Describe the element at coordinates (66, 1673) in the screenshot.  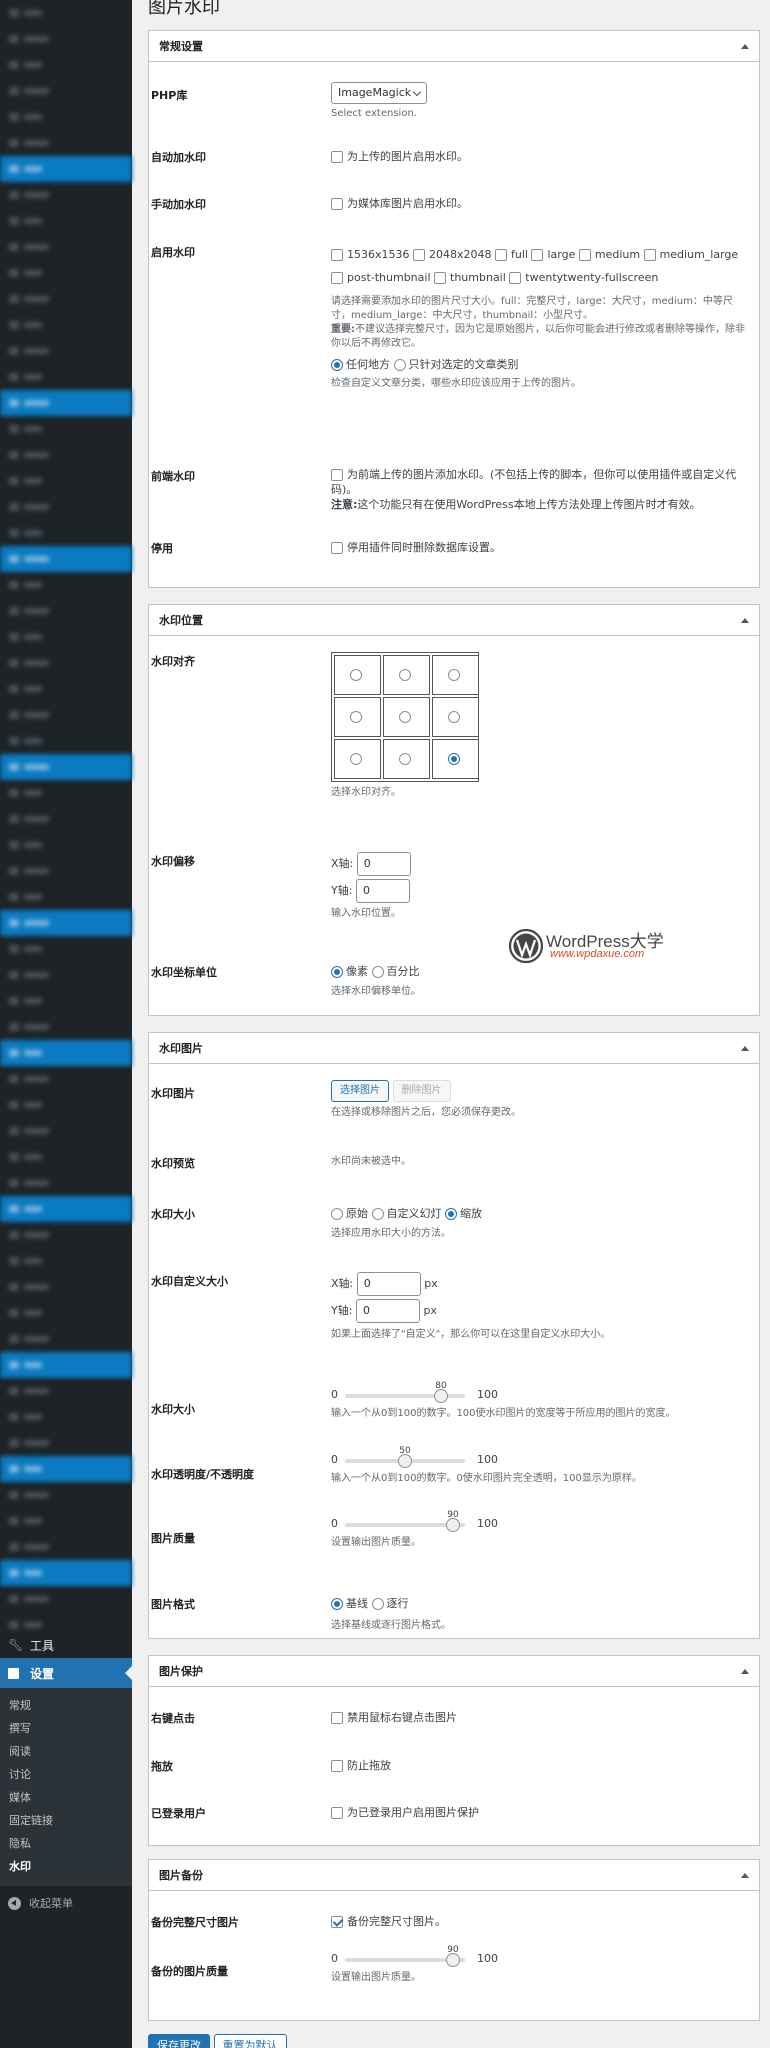
I see `sidebar-item-settings: 设置` at that location.